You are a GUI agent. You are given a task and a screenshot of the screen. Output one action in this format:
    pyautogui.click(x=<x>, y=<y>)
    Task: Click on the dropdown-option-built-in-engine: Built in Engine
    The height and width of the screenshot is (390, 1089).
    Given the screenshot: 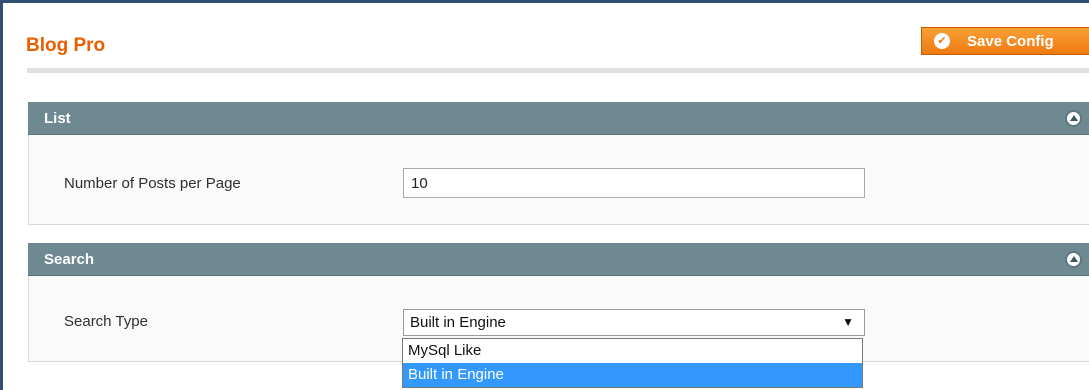 What is the action you would take?
    pyautogui.click(x=632, y=375)
    